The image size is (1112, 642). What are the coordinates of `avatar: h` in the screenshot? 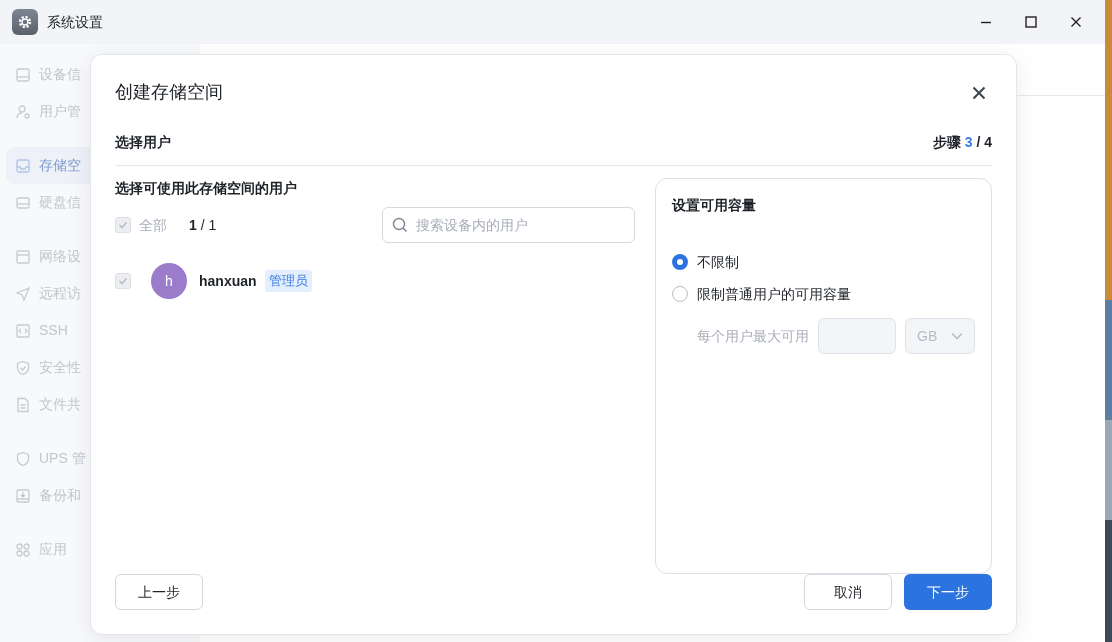 It's located at (169, 281).